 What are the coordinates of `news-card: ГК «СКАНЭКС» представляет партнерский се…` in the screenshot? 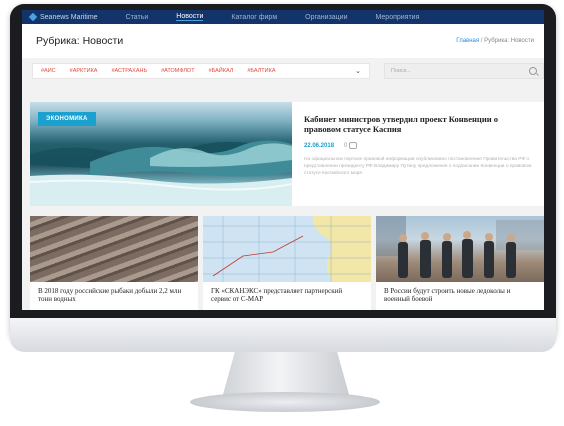 It's located at (287, 263).